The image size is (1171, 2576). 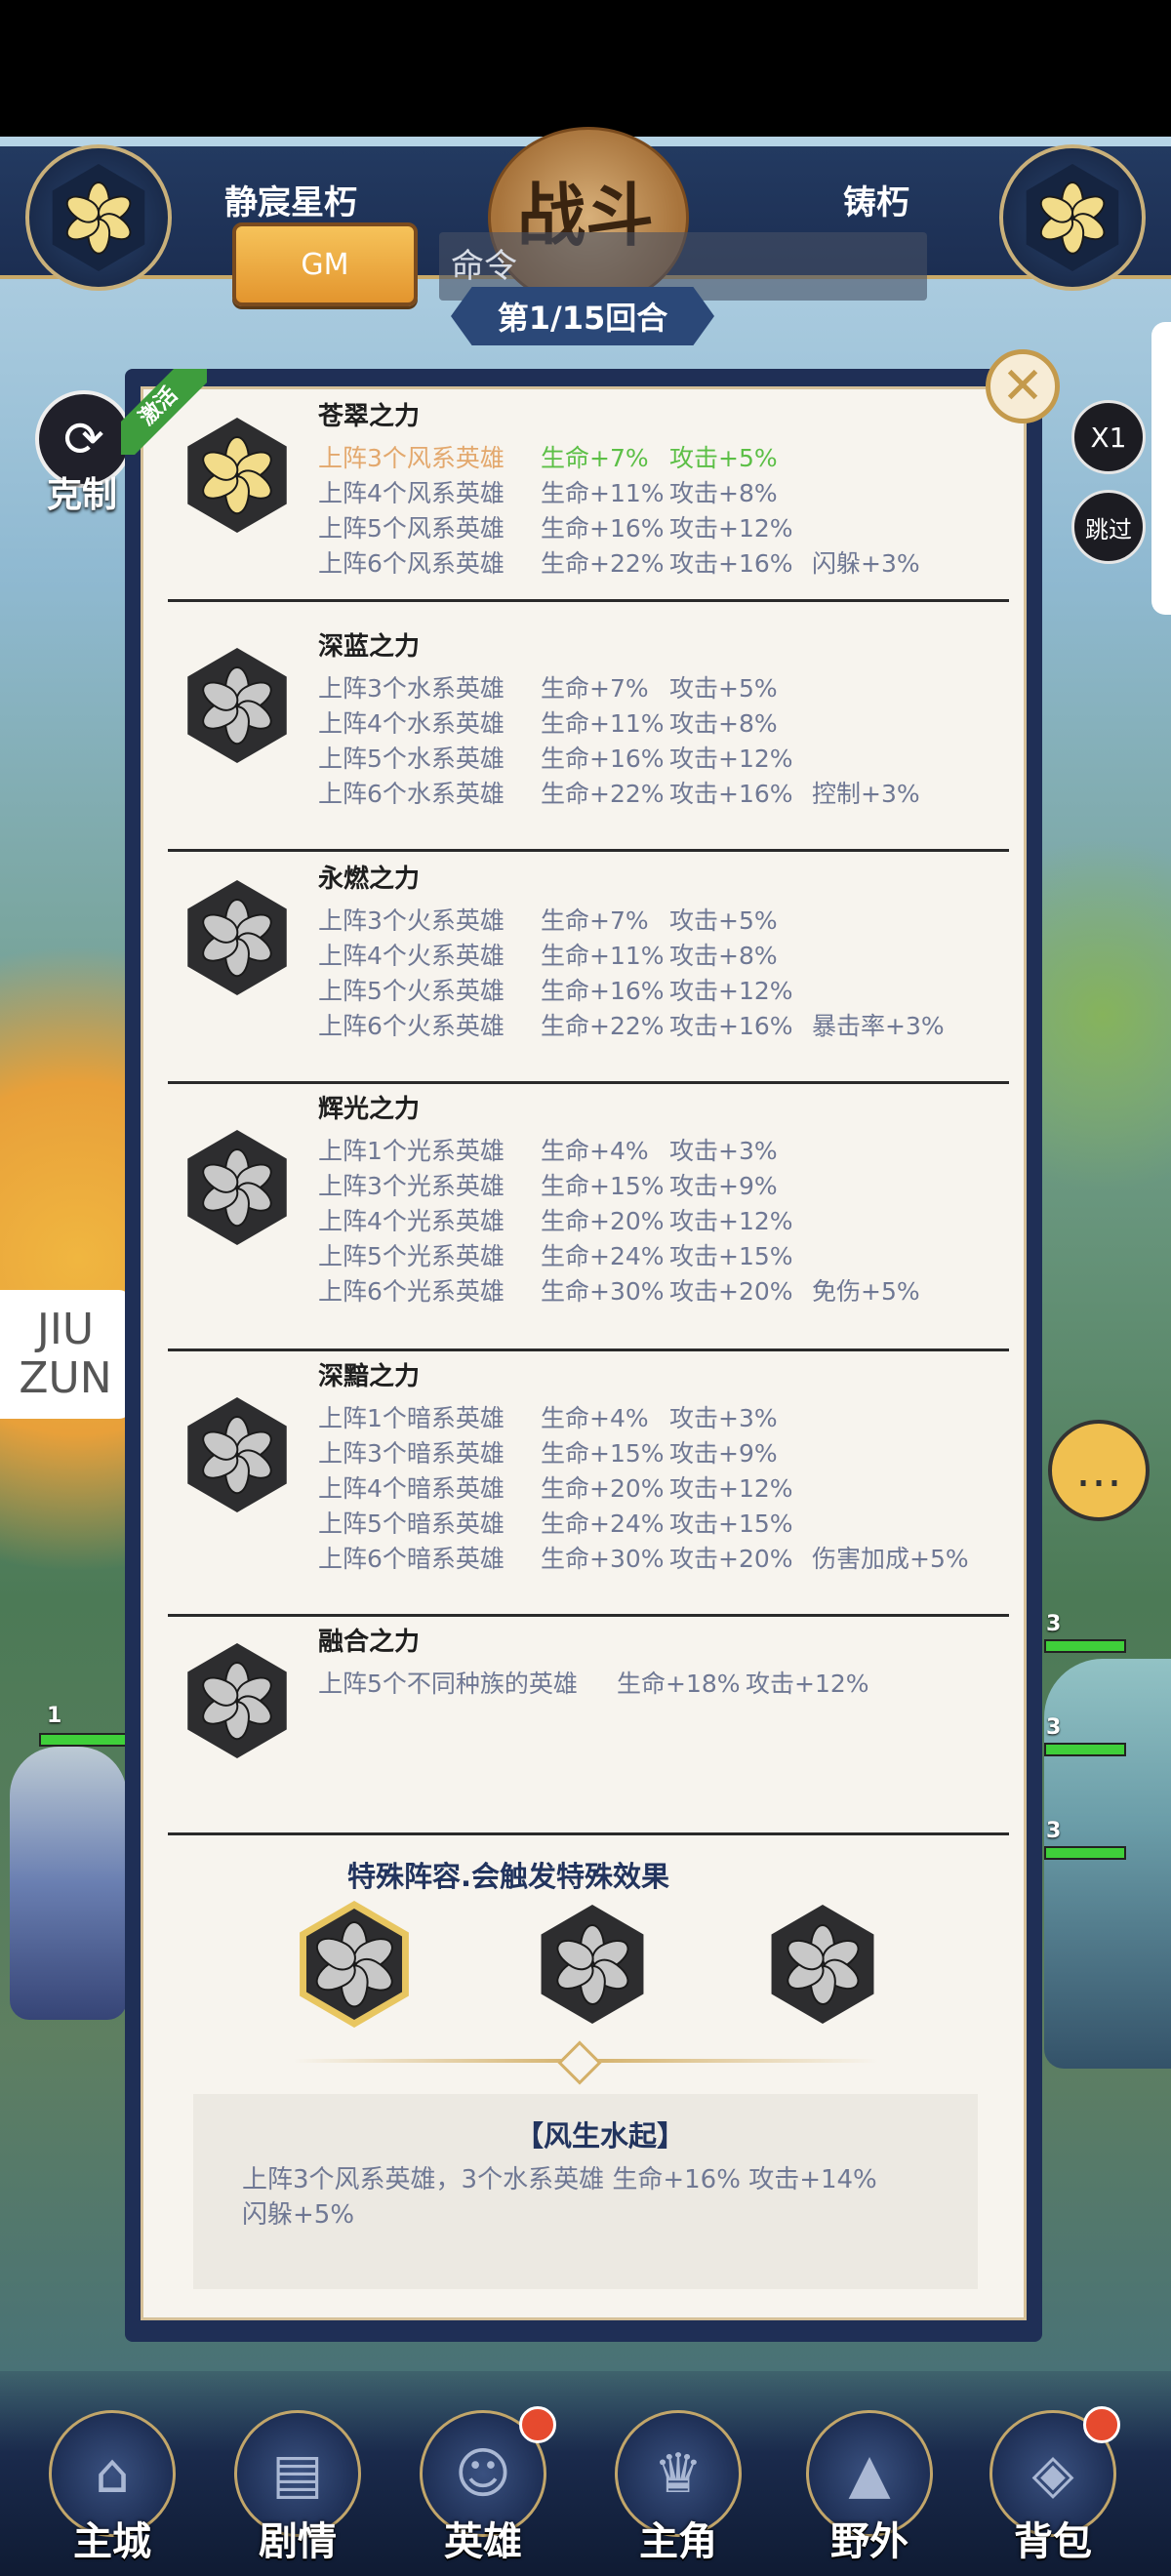 I want to click on bonus-atk: 攻击+20%, so click(x=731, y=1559).